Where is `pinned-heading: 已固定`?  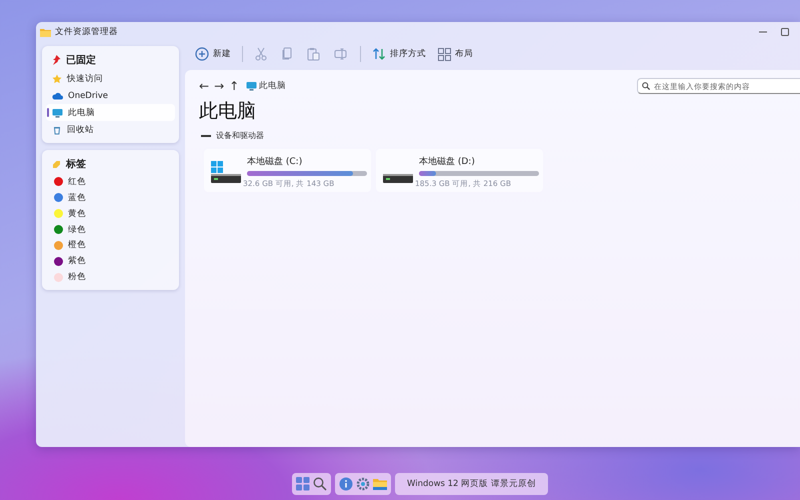
pinned-heading: 已固定 is located at coordinates (81, 60).